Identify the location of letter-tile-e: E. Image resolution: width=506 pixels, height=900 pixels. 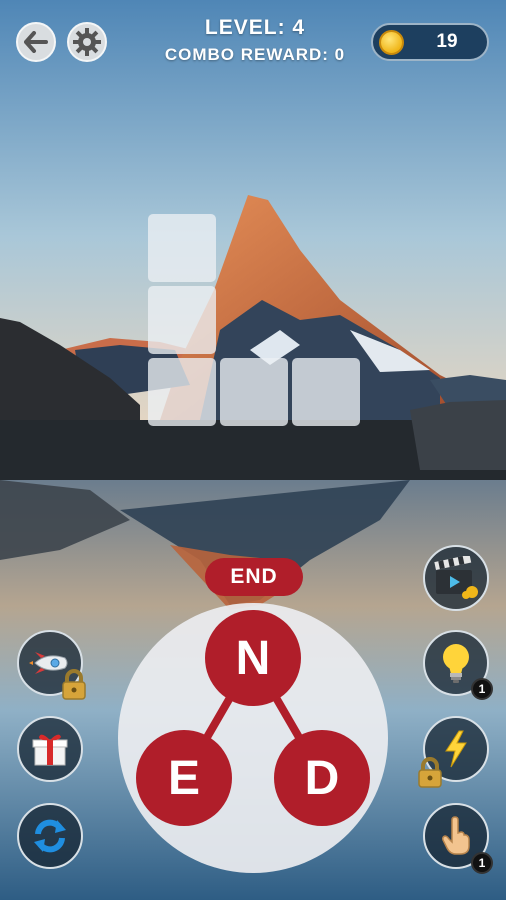
(184, 778).